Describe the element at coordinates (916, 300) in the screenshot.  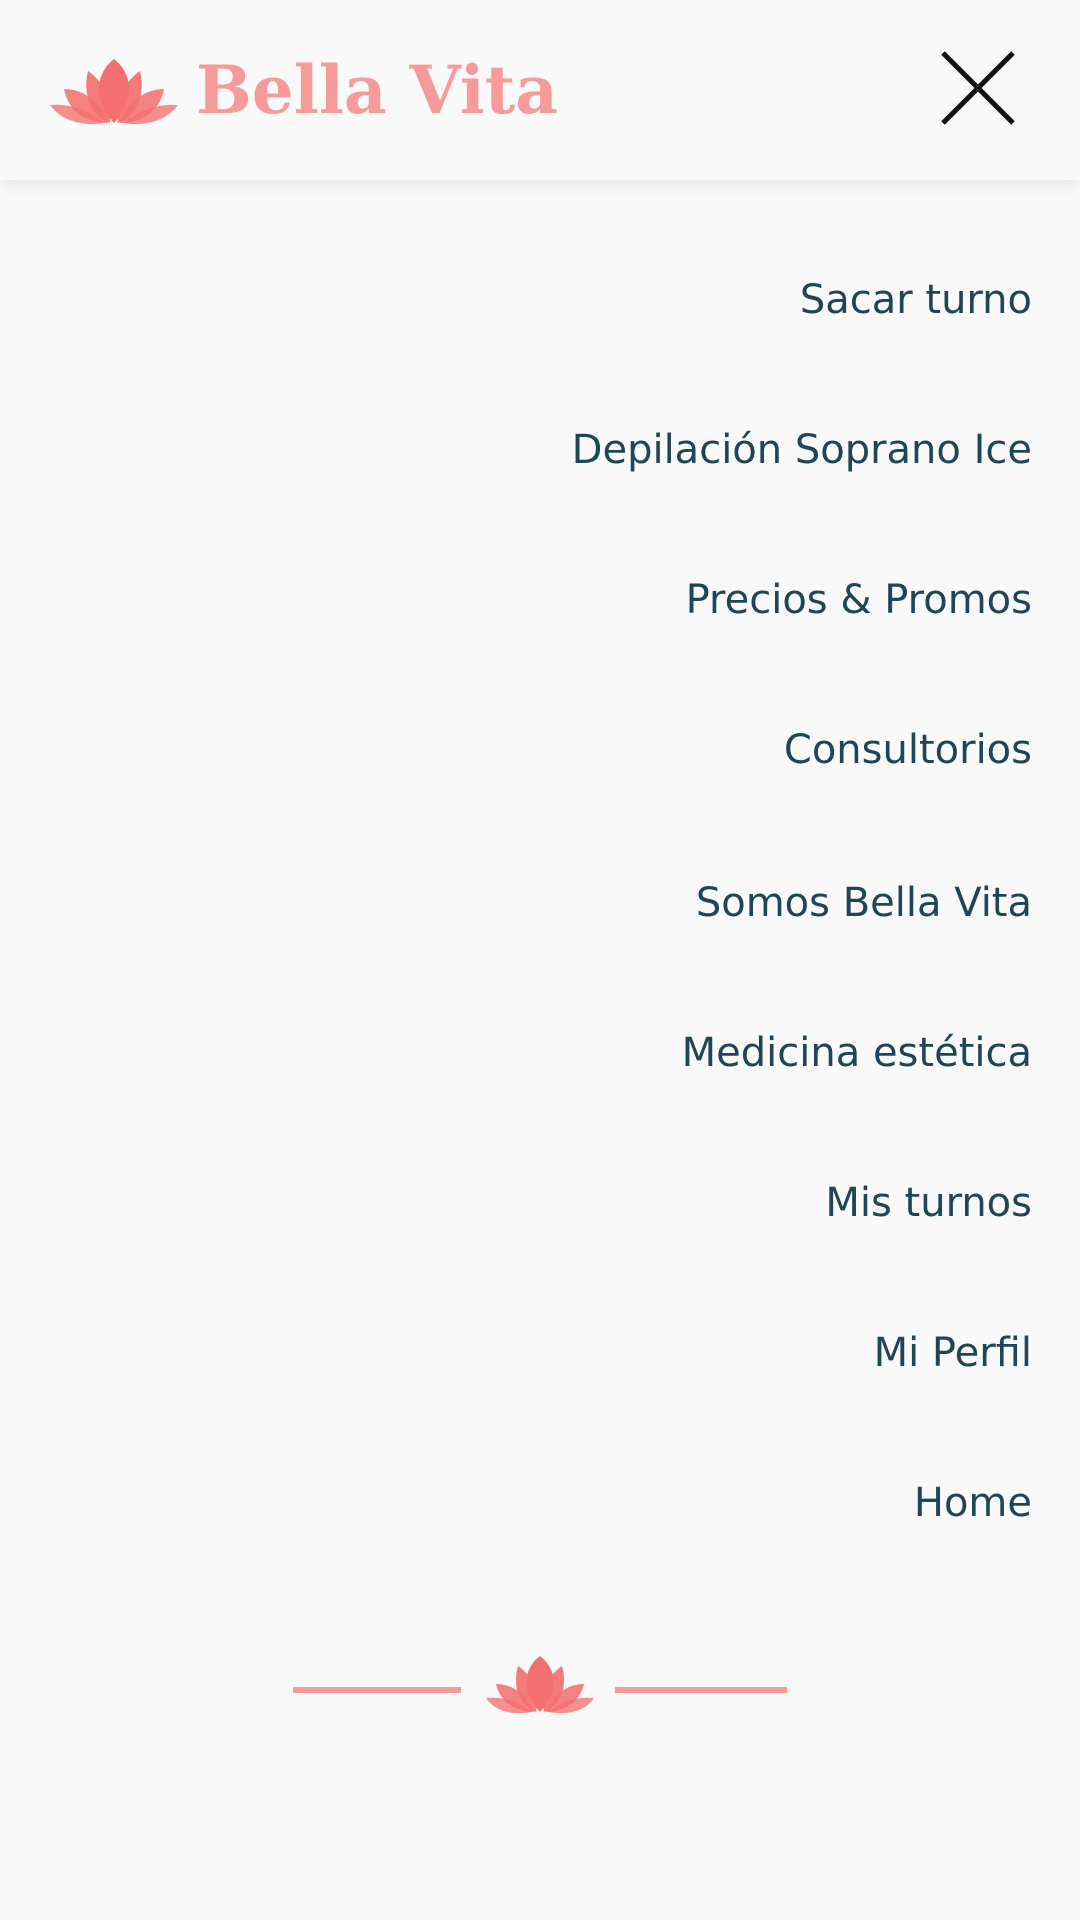
I see `menu-item-sacar-turno: Sacar turno` at that location.